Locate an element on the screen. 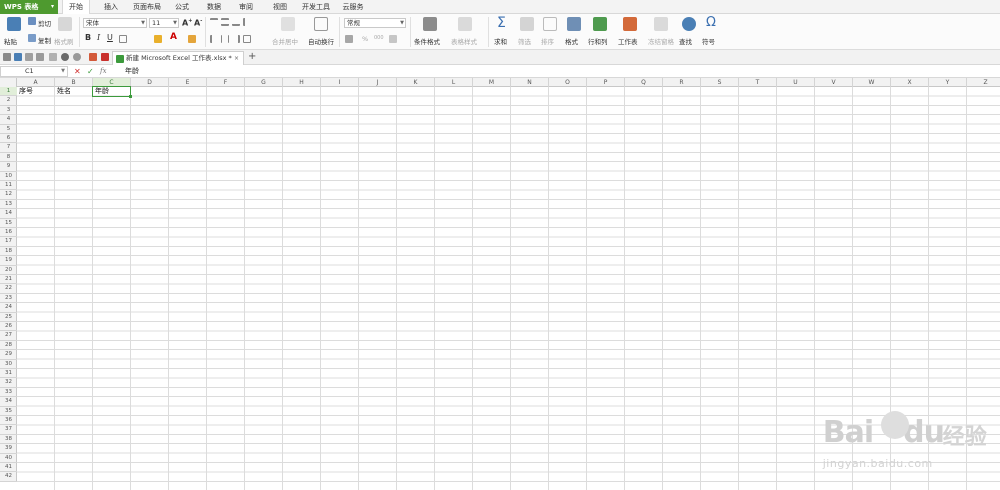 The width and height of the screenshot is (1000, 490). sum-label: 求和 is located at coordinates (500, 41).